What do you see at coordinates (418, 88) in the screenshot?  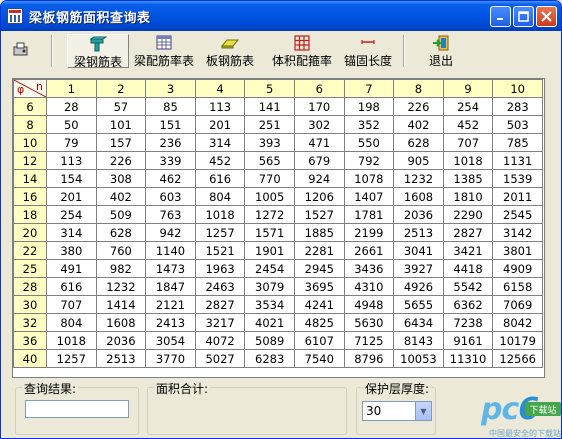 I see `column-header: 8` at bounding box center [418, 88].